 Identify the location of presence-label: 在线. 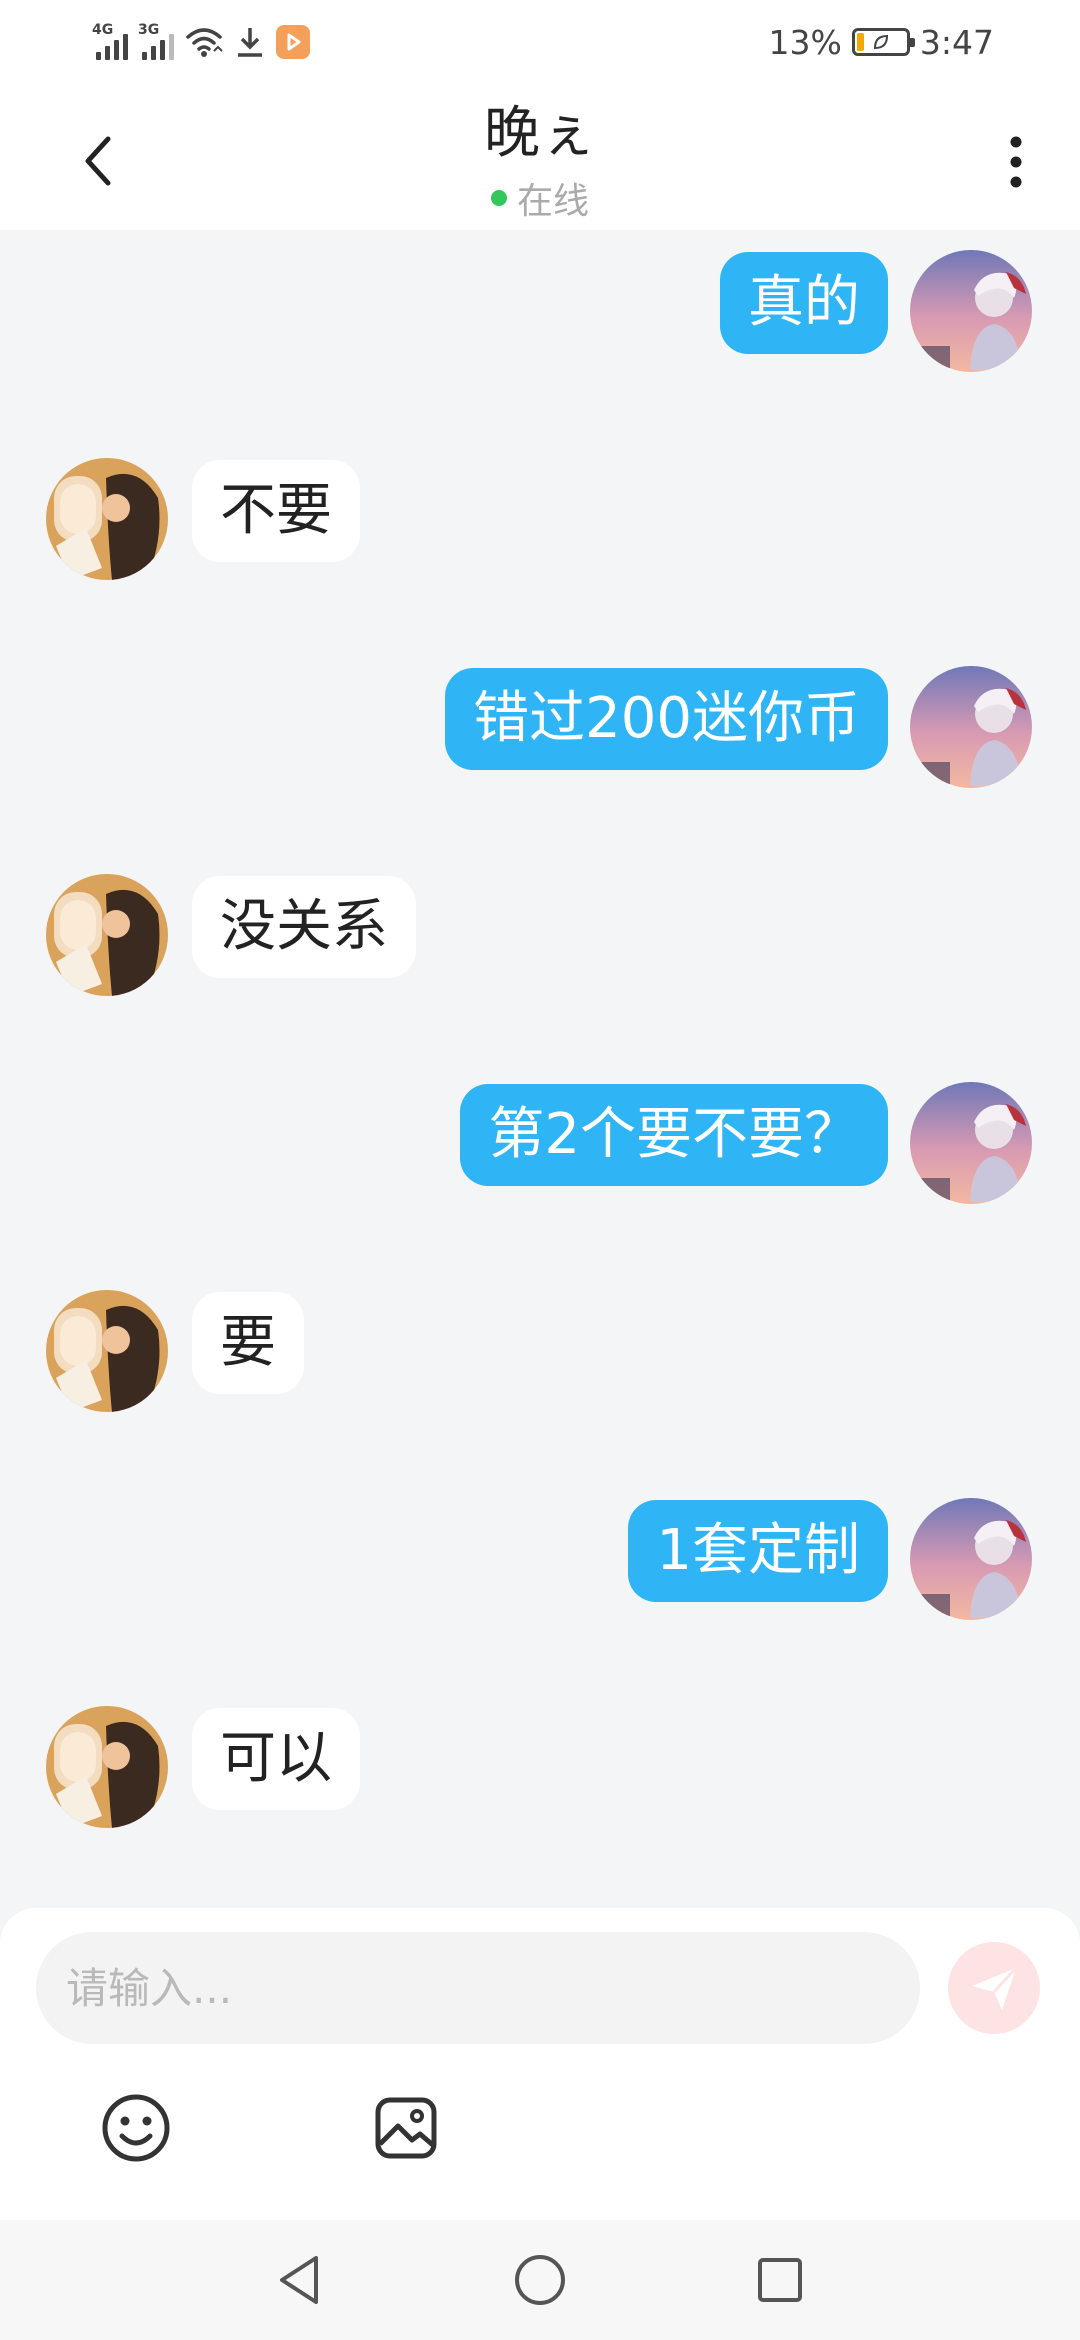
(552, 201).